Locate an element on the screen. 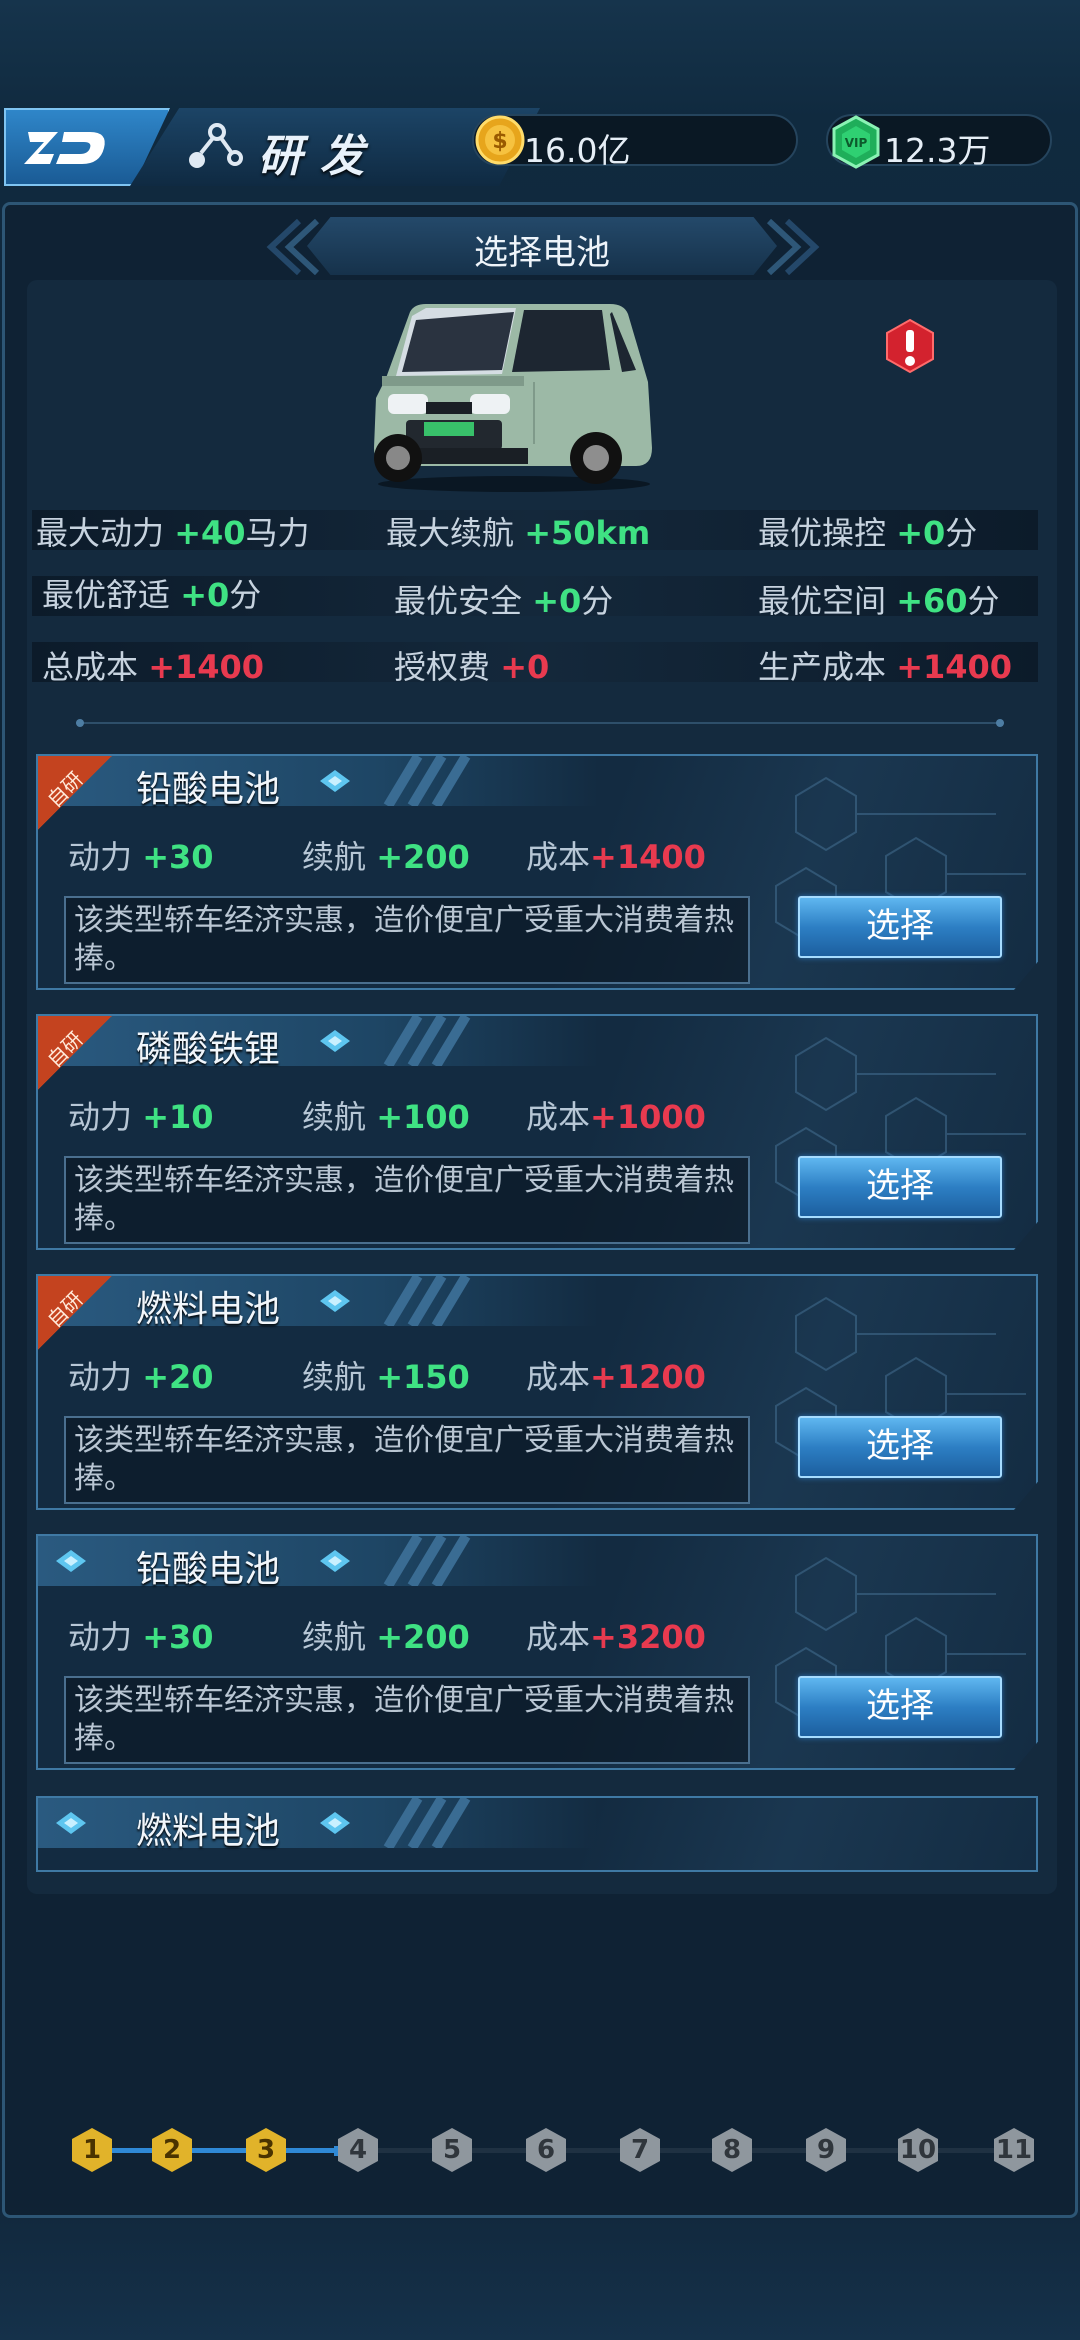 This screenshot has width=1080, height=2340. gem-value: 12.3万 is located at coordinates (937, 150).